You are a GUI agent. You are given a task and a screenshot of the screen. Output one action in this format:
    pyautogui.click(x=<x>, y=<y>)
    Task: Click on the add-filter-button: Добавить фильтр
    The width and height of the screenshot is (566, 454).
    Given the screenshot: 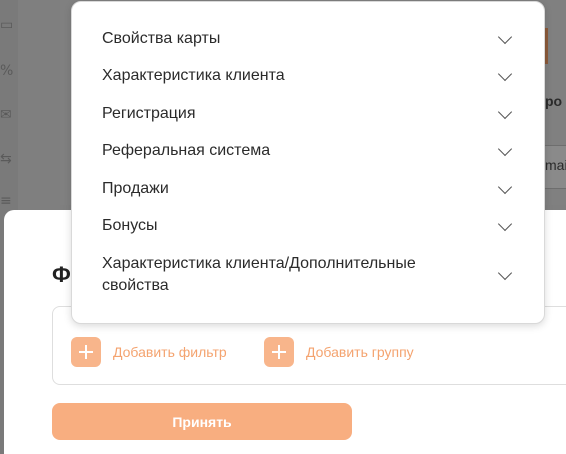 What is the action you would take?
    pyautogui.click(x=149, y=352)
    